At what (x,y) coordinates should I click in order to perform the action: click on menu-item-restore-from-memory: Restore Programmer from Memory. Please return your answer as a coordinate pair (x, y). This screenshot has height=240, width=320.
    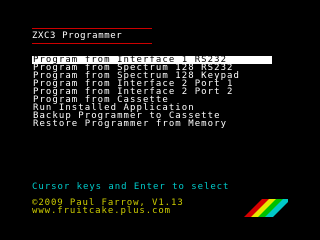
    Looking at the image, I should click on (152, 124).